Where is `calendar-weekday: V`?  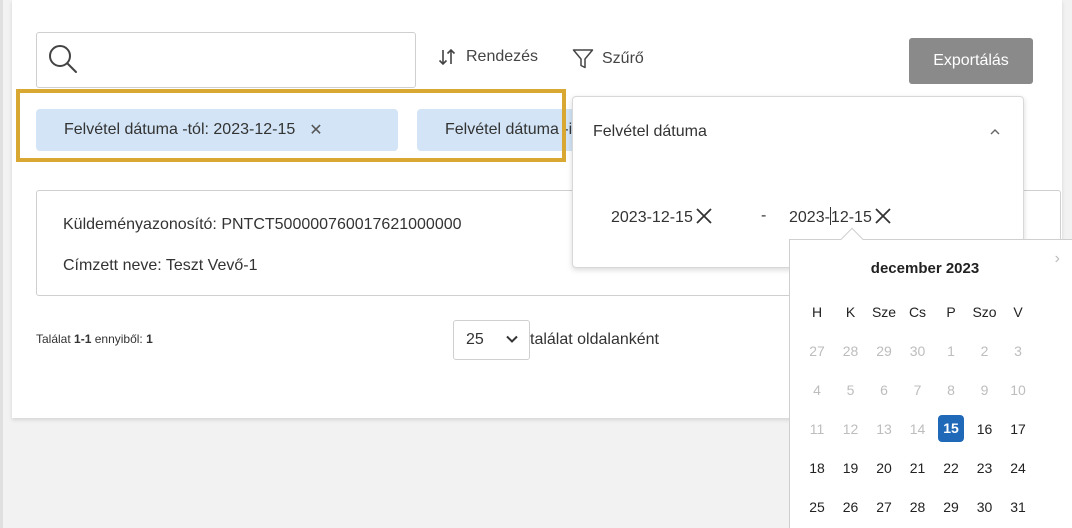
calendar-weekday: V is located at coordinates (1018, 311).